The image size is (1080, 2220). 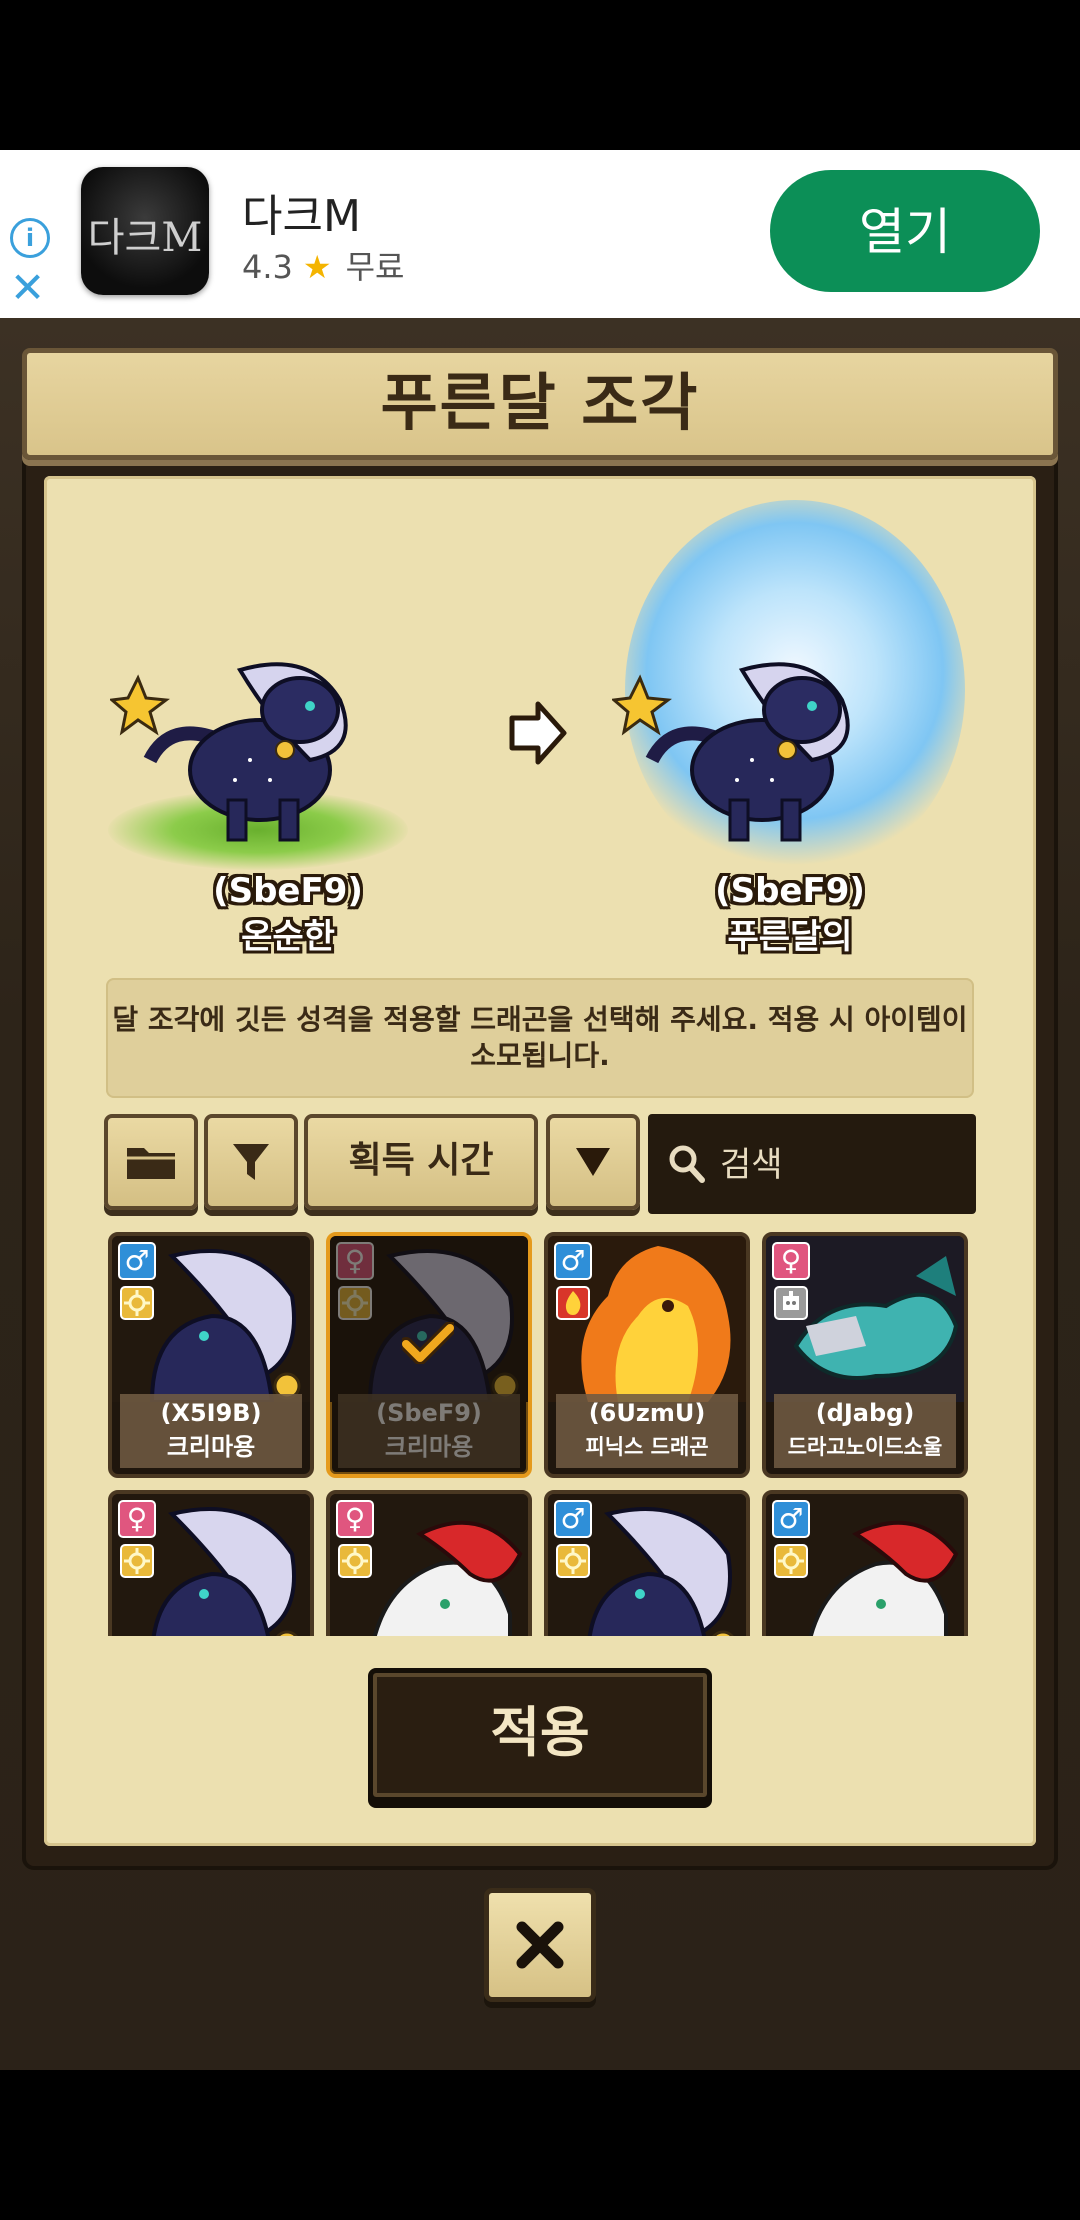 I want to click on sort-label: 획득 시간, so click(x=421, y=1160).